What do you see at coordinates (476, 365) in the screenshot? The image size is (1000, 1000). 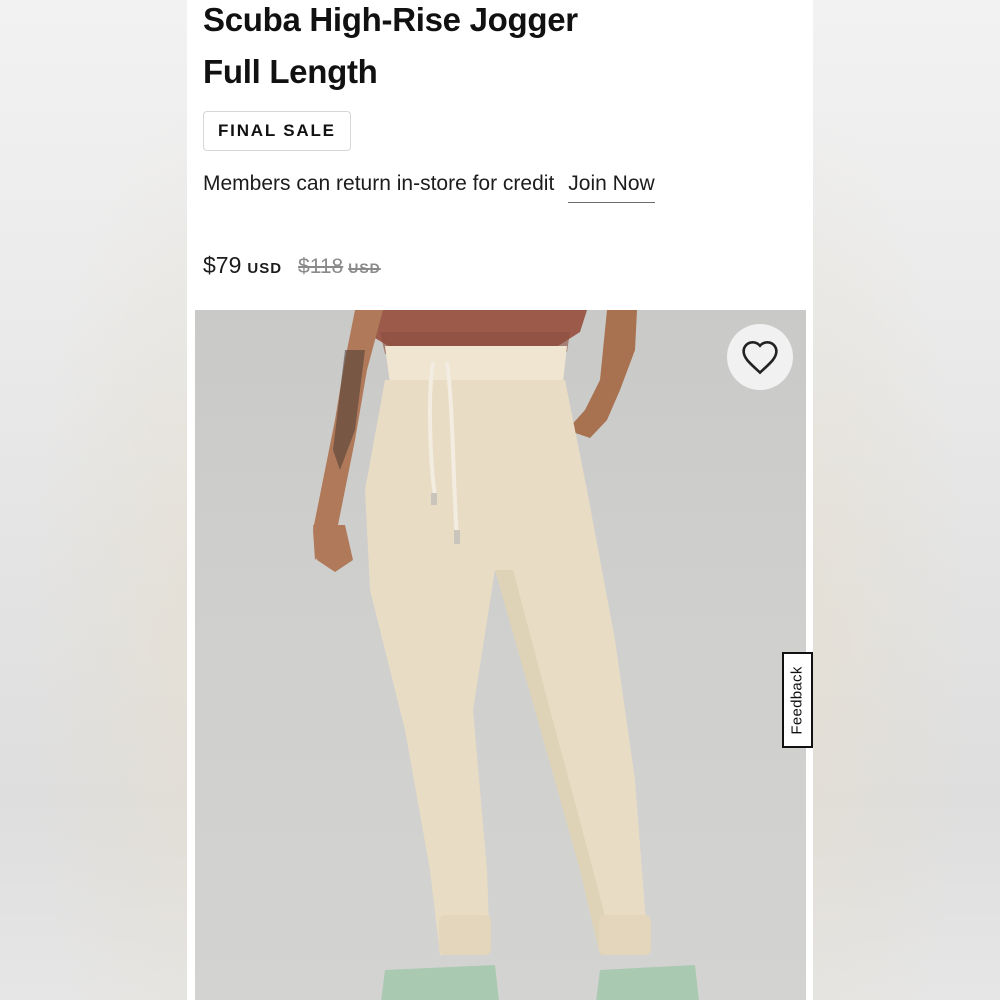 I see `pants-waistband` at bounding box center [476, 365].